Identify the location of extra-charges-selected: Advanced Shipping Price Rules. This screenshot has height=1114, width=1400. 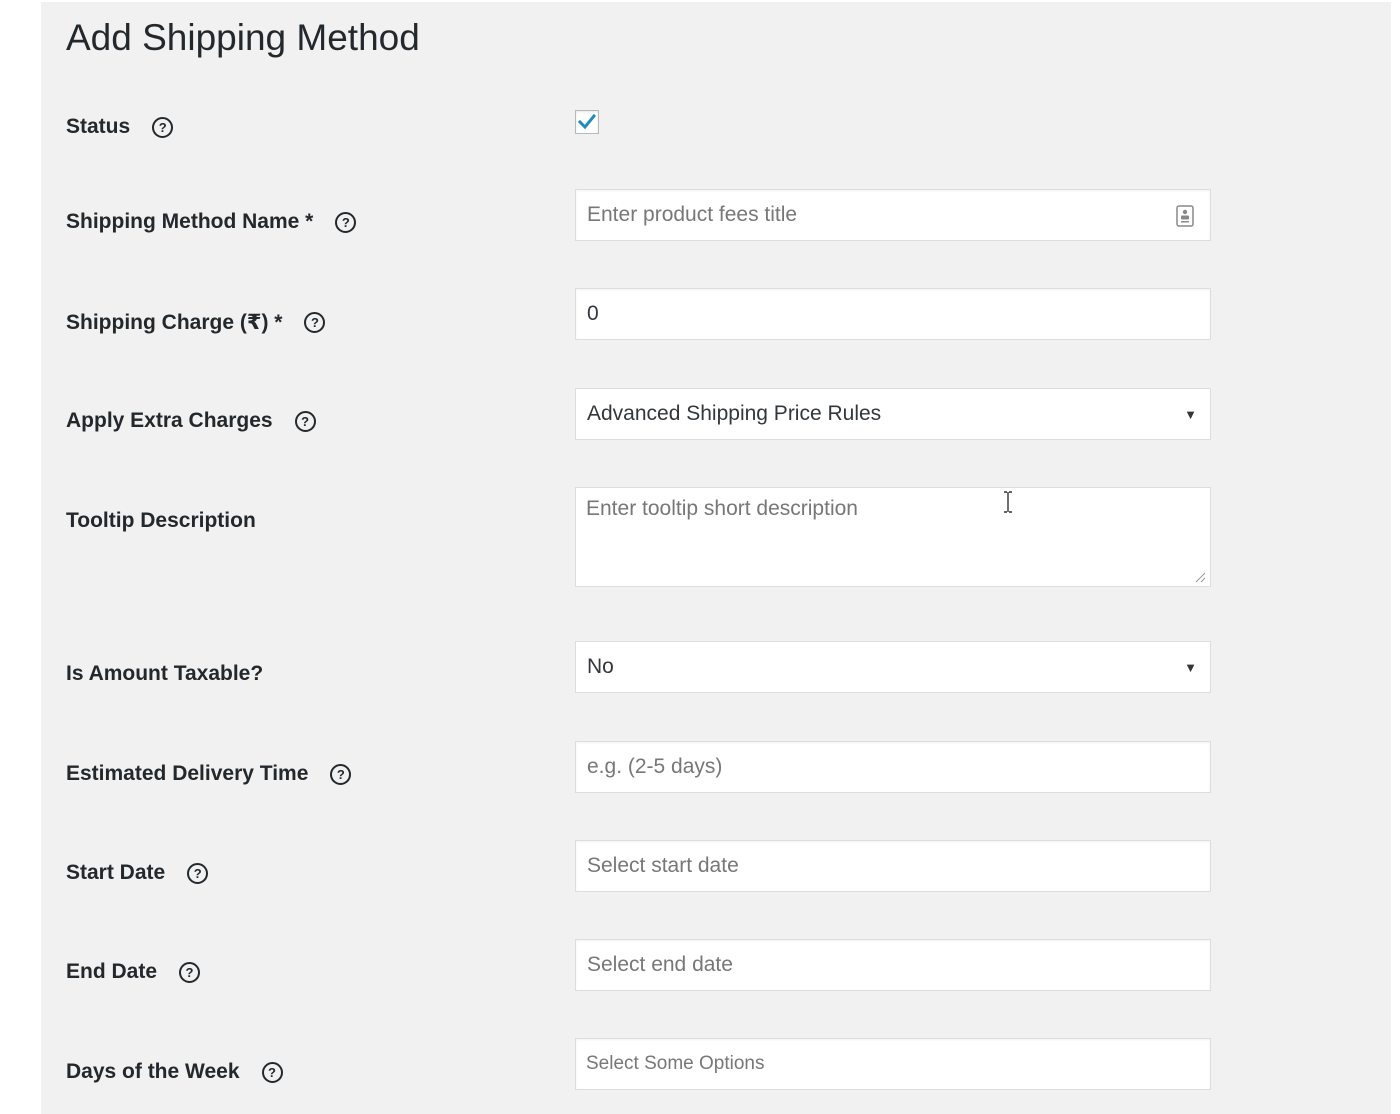
(734, 413).